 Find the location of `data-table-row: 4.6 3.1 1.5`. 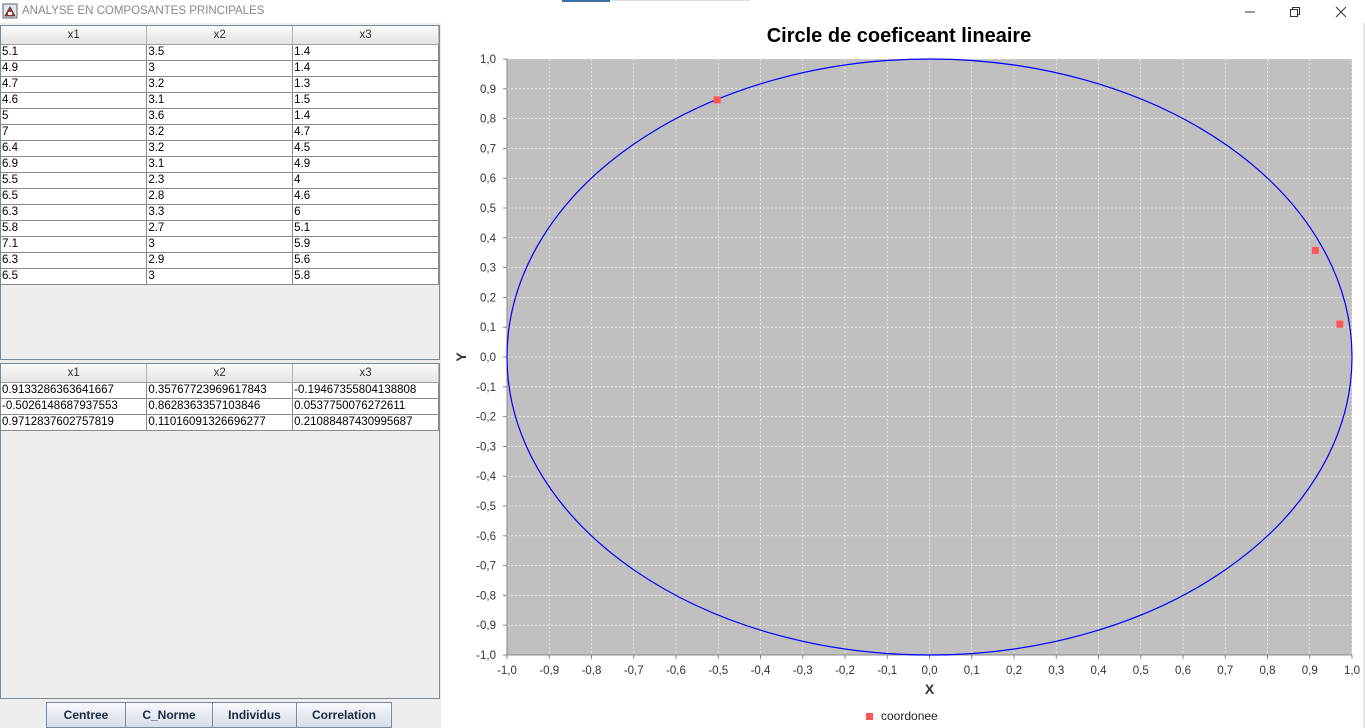

data-table-row: 4.6 3.1 1.5 is located at coordinates (220, 100).